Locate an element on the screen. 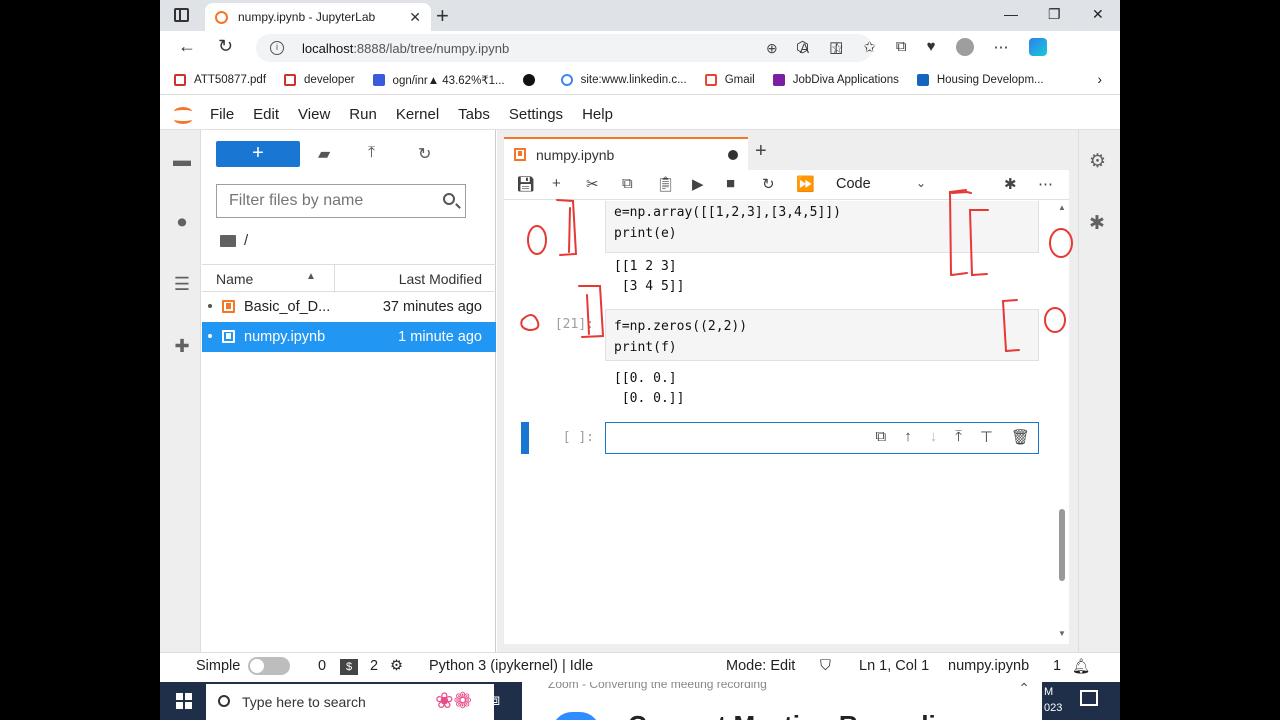  kernel-status: Python 3 (ipykernel) | Idle is located at coordinates (511, 666).